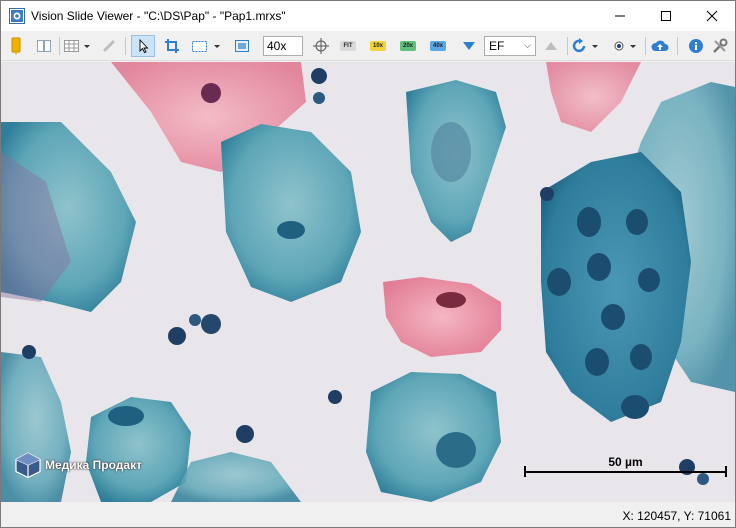 Image resolution: width=736 pixels, height=528 pixels. I want to click on cursor-arrow-icon, so click(144, 46).